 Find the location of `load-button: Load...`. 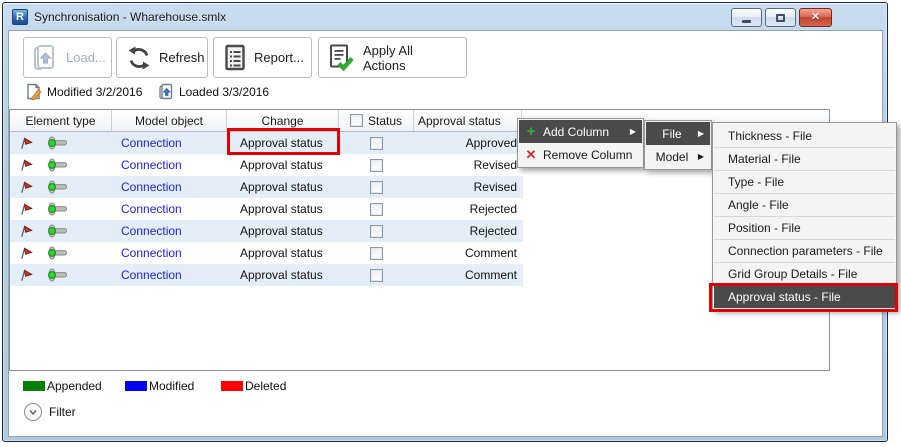

load-button: Load... is located at coordinates (67, 57).